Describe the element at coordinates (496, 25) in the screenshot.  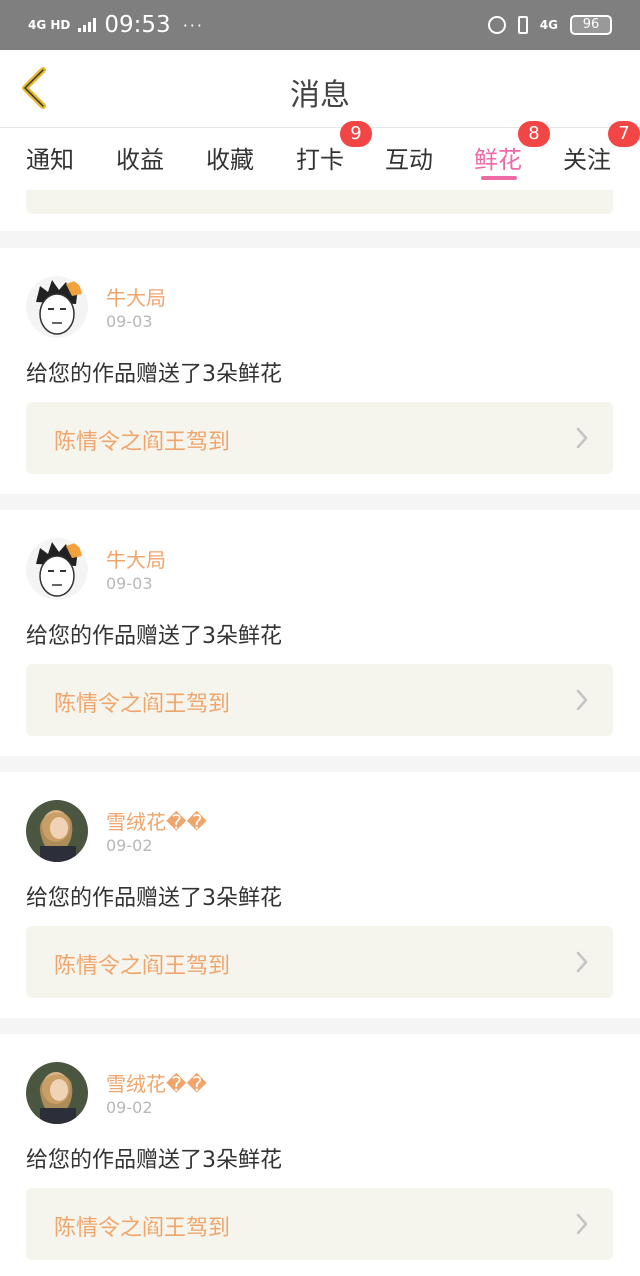
I see `alarm-icon` at that location.